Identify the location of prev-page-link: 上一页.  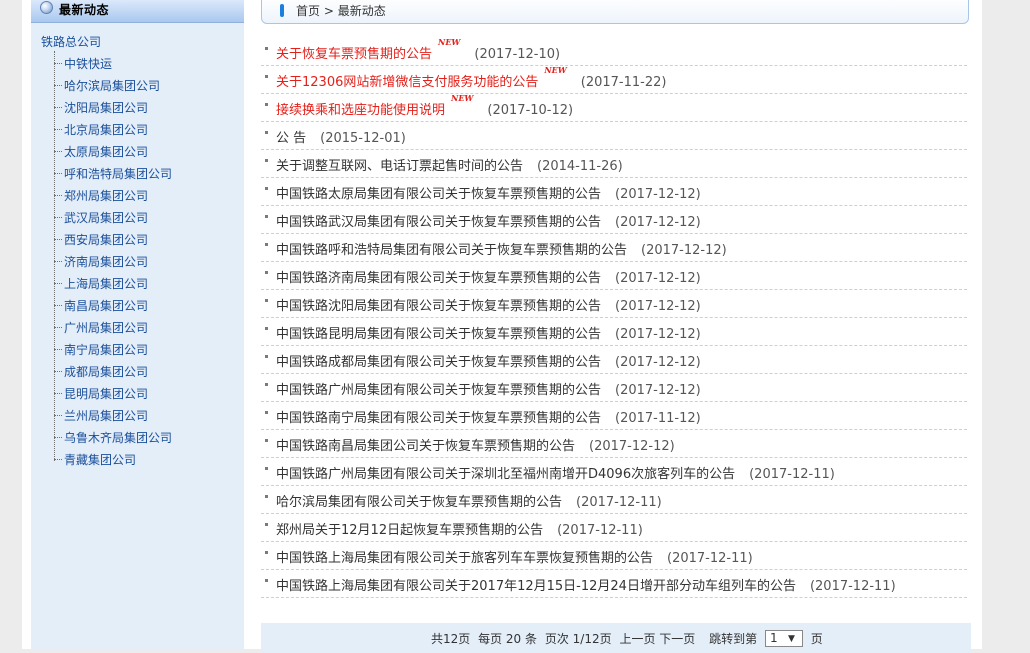
(637, 639).